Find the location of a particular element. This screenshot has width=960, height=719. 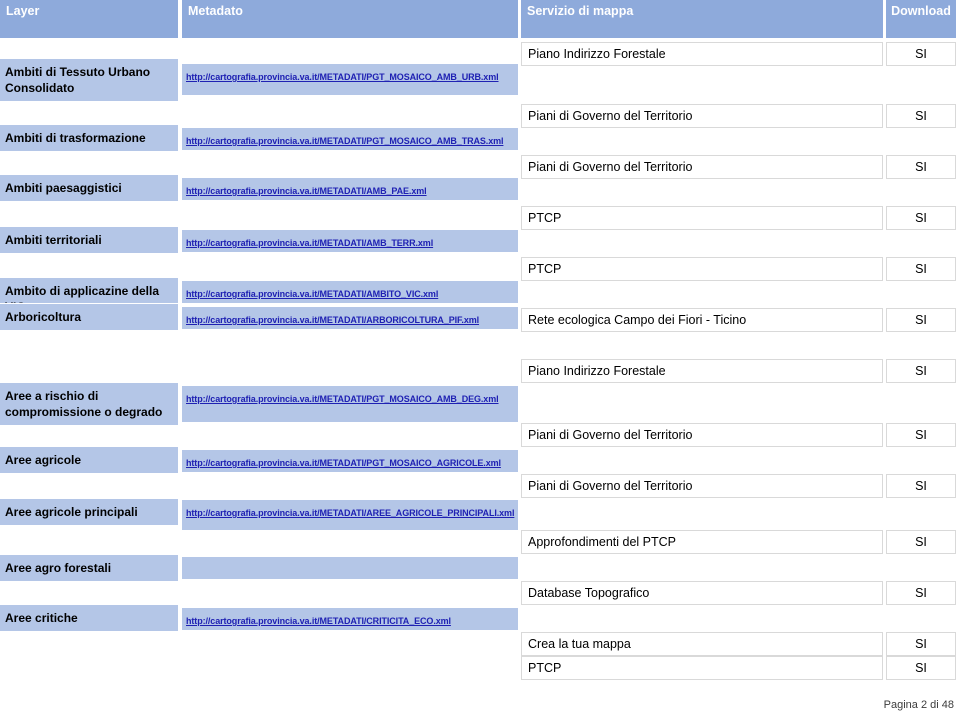

layer-name-cell: Aree agro forestali is located at coordinates (89, 568).